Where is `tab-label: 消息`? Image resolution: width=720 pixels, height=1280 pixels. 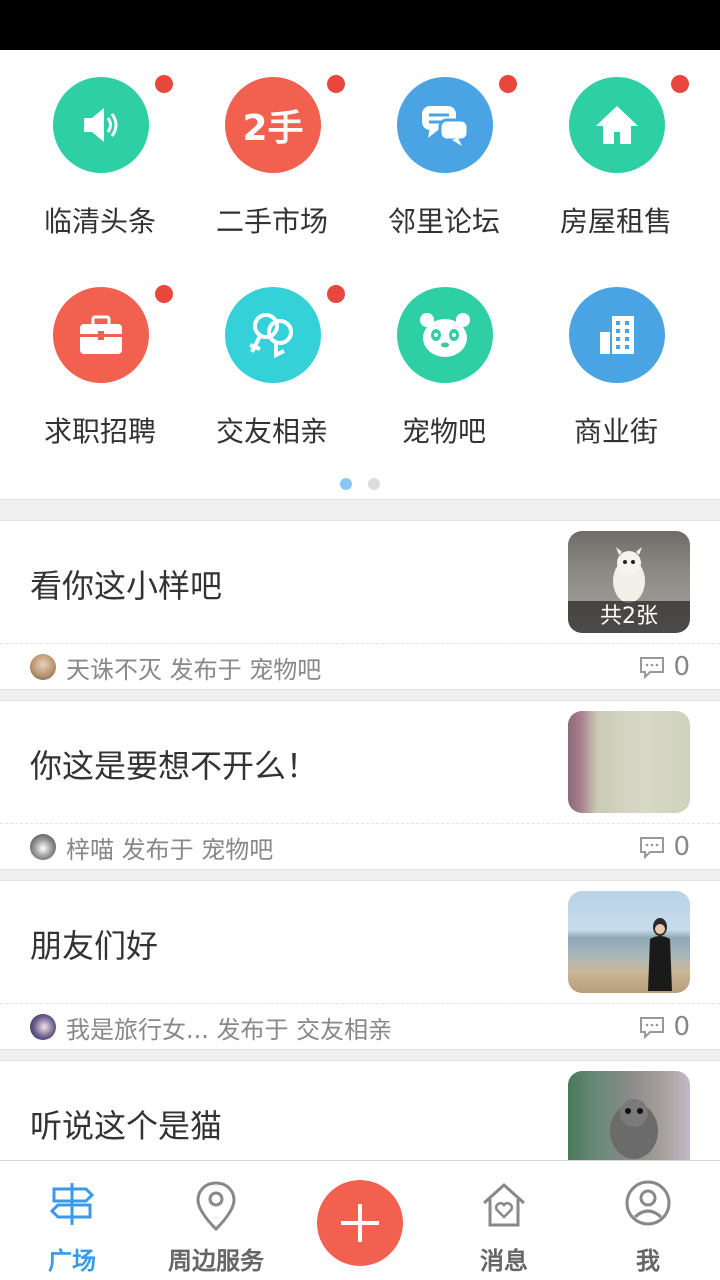
tab-label: 消息 is located at coordinates (504, 1261).